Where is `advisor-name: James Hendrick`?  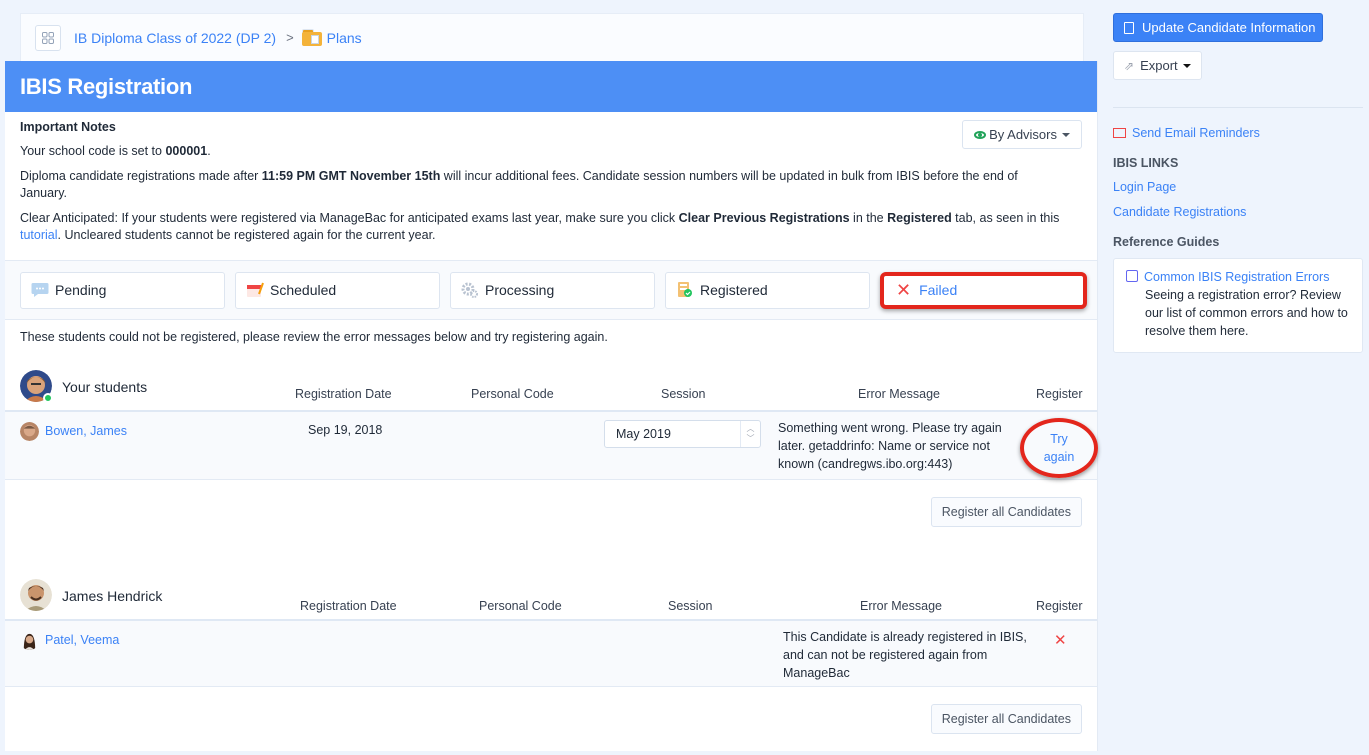 advisor-name: James Hendrick is located at coordinates (112, 596).